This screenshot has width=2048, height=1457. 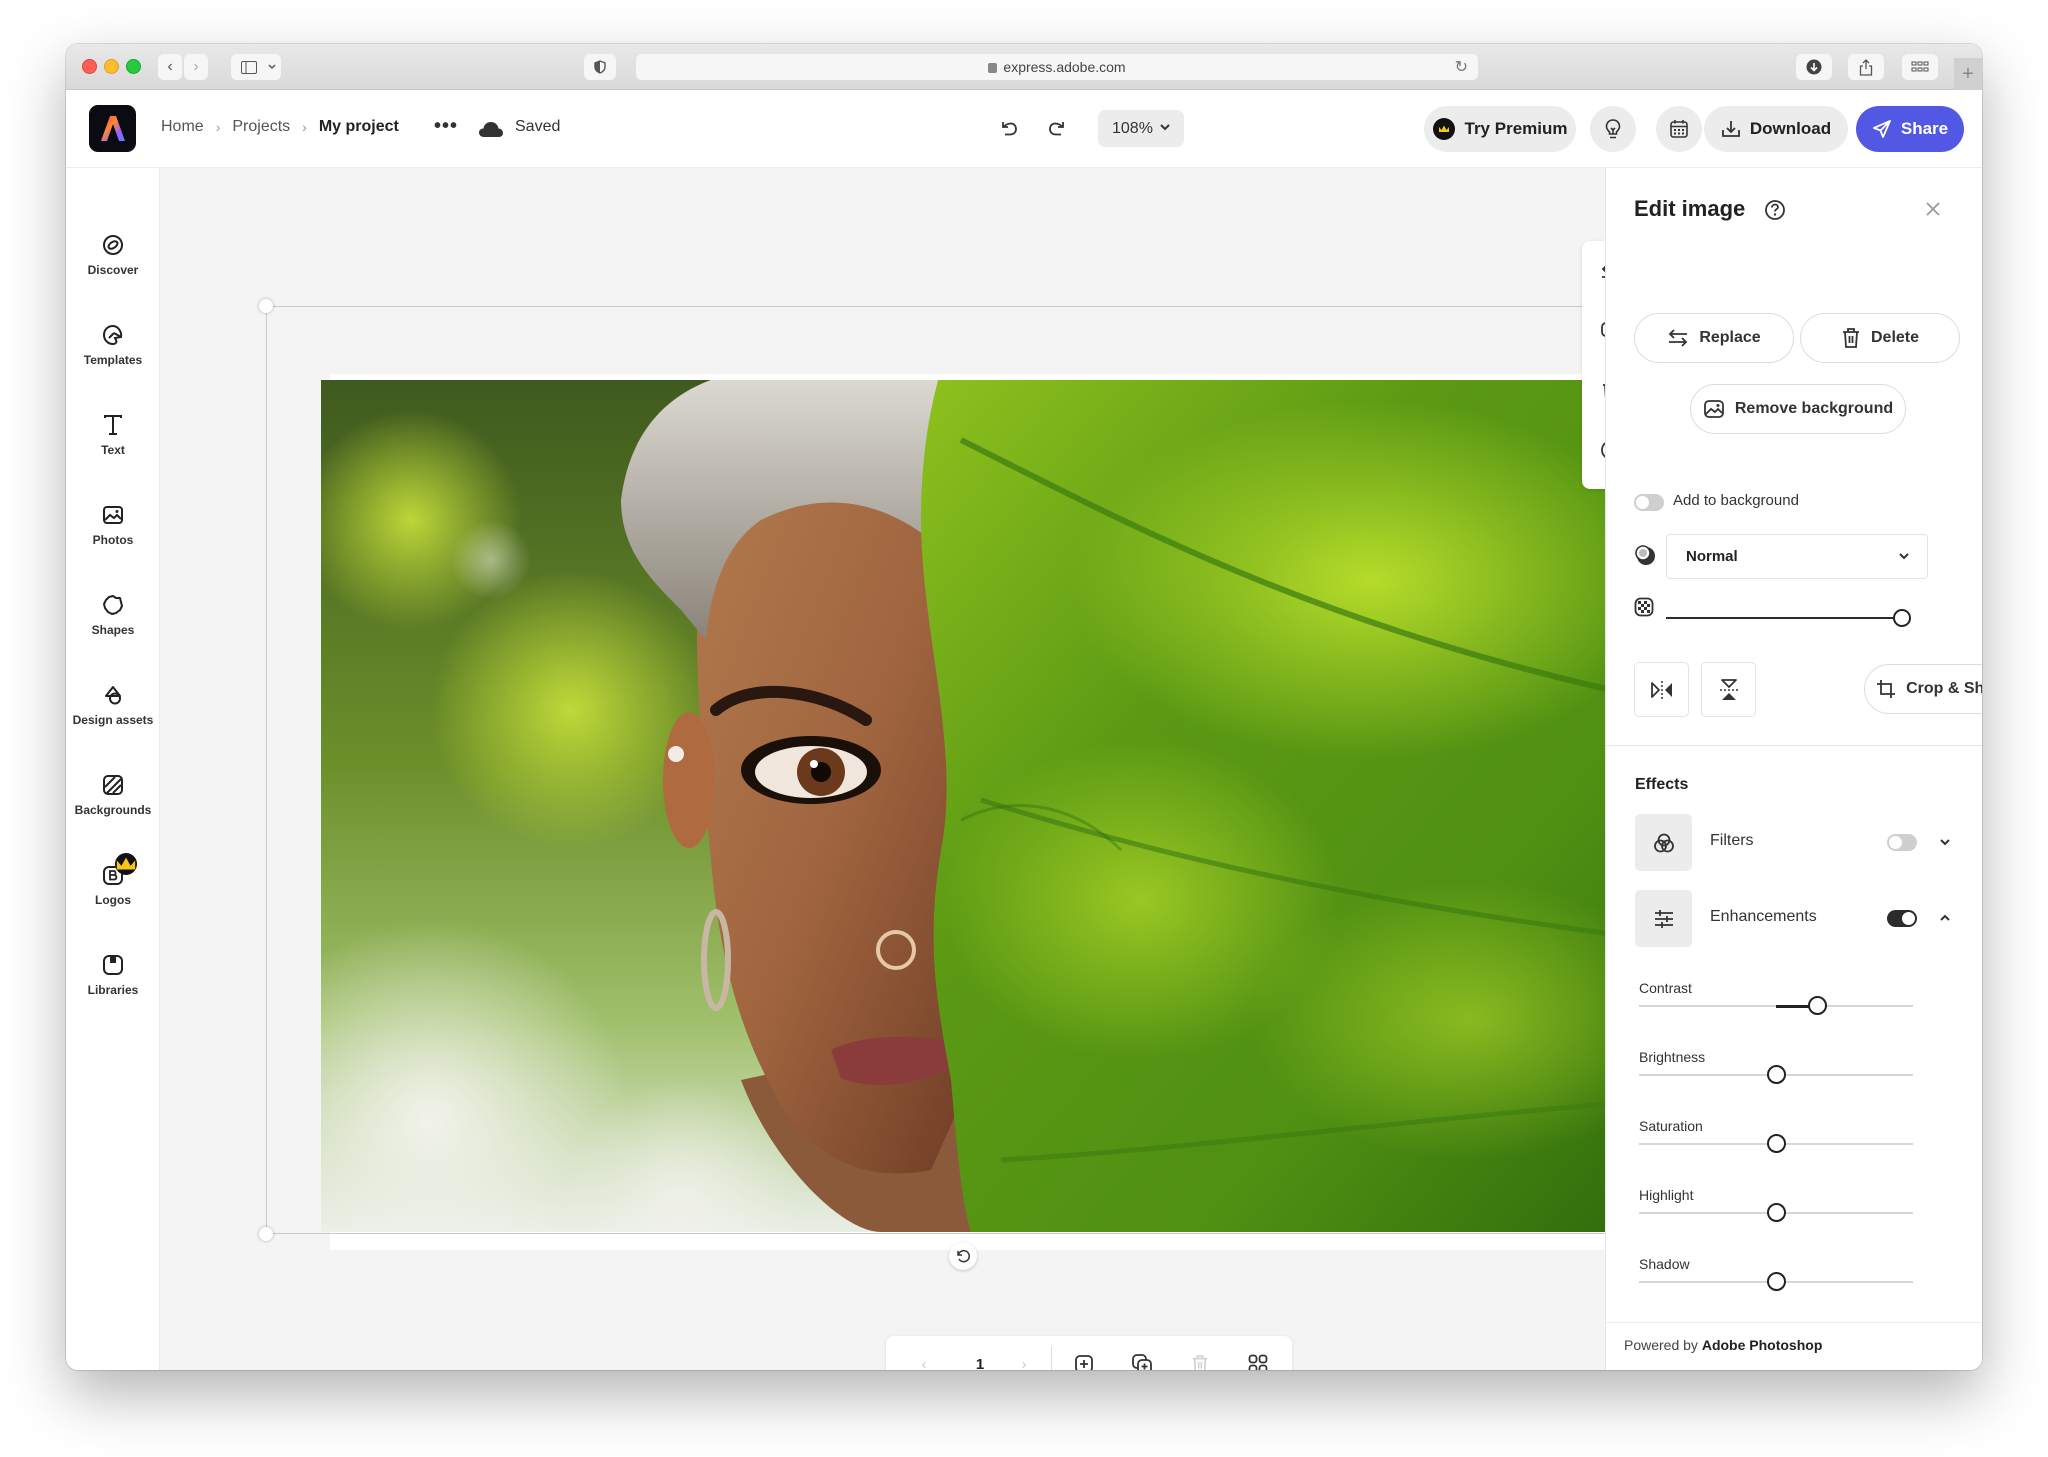 What do you see at coordinates (1671, 1126) in the screenshot?
I see `saturation-label: Saturation` at bounding box center [1671, 1126].